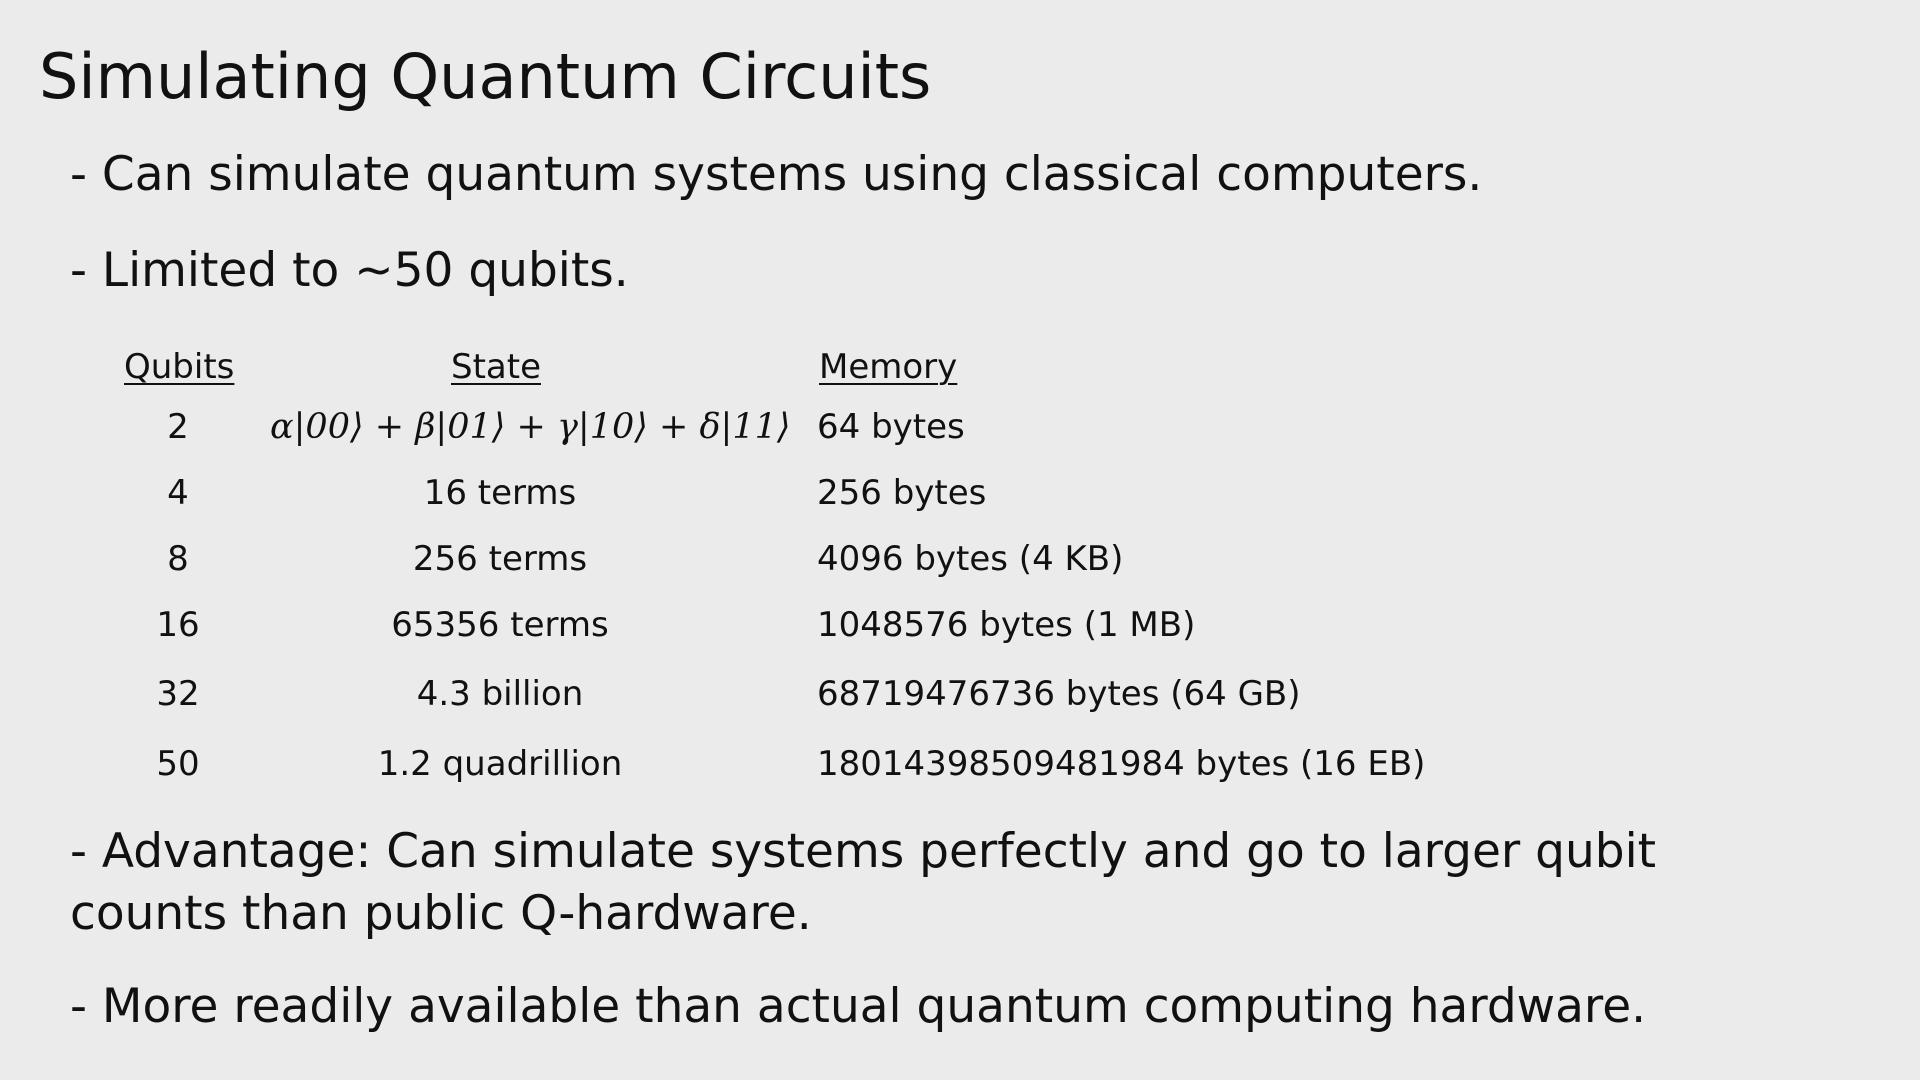 The image size is (1920, 1080). I want to click on table-row: 16 65356 terms 1048576 bytes (1 MB), so click(960, 625).